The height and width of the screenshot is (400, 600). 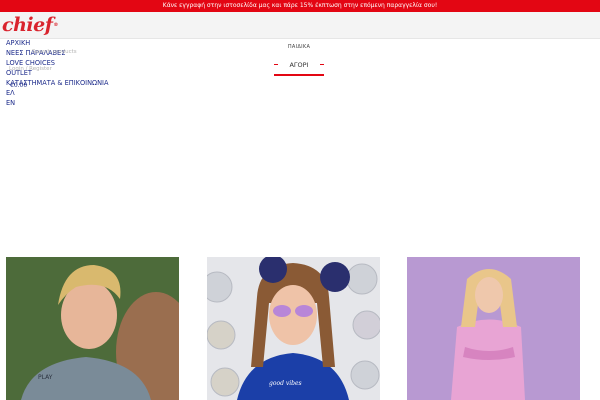 I want to click on sunglasses-right, so click(x=304, y=311).